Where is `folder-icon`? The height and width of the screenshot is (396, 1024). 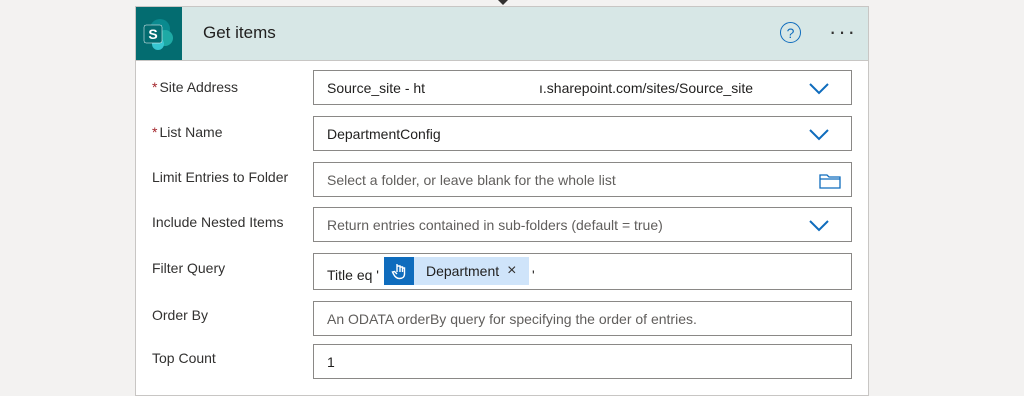 folder-icon is located at coordinates (830, 181).